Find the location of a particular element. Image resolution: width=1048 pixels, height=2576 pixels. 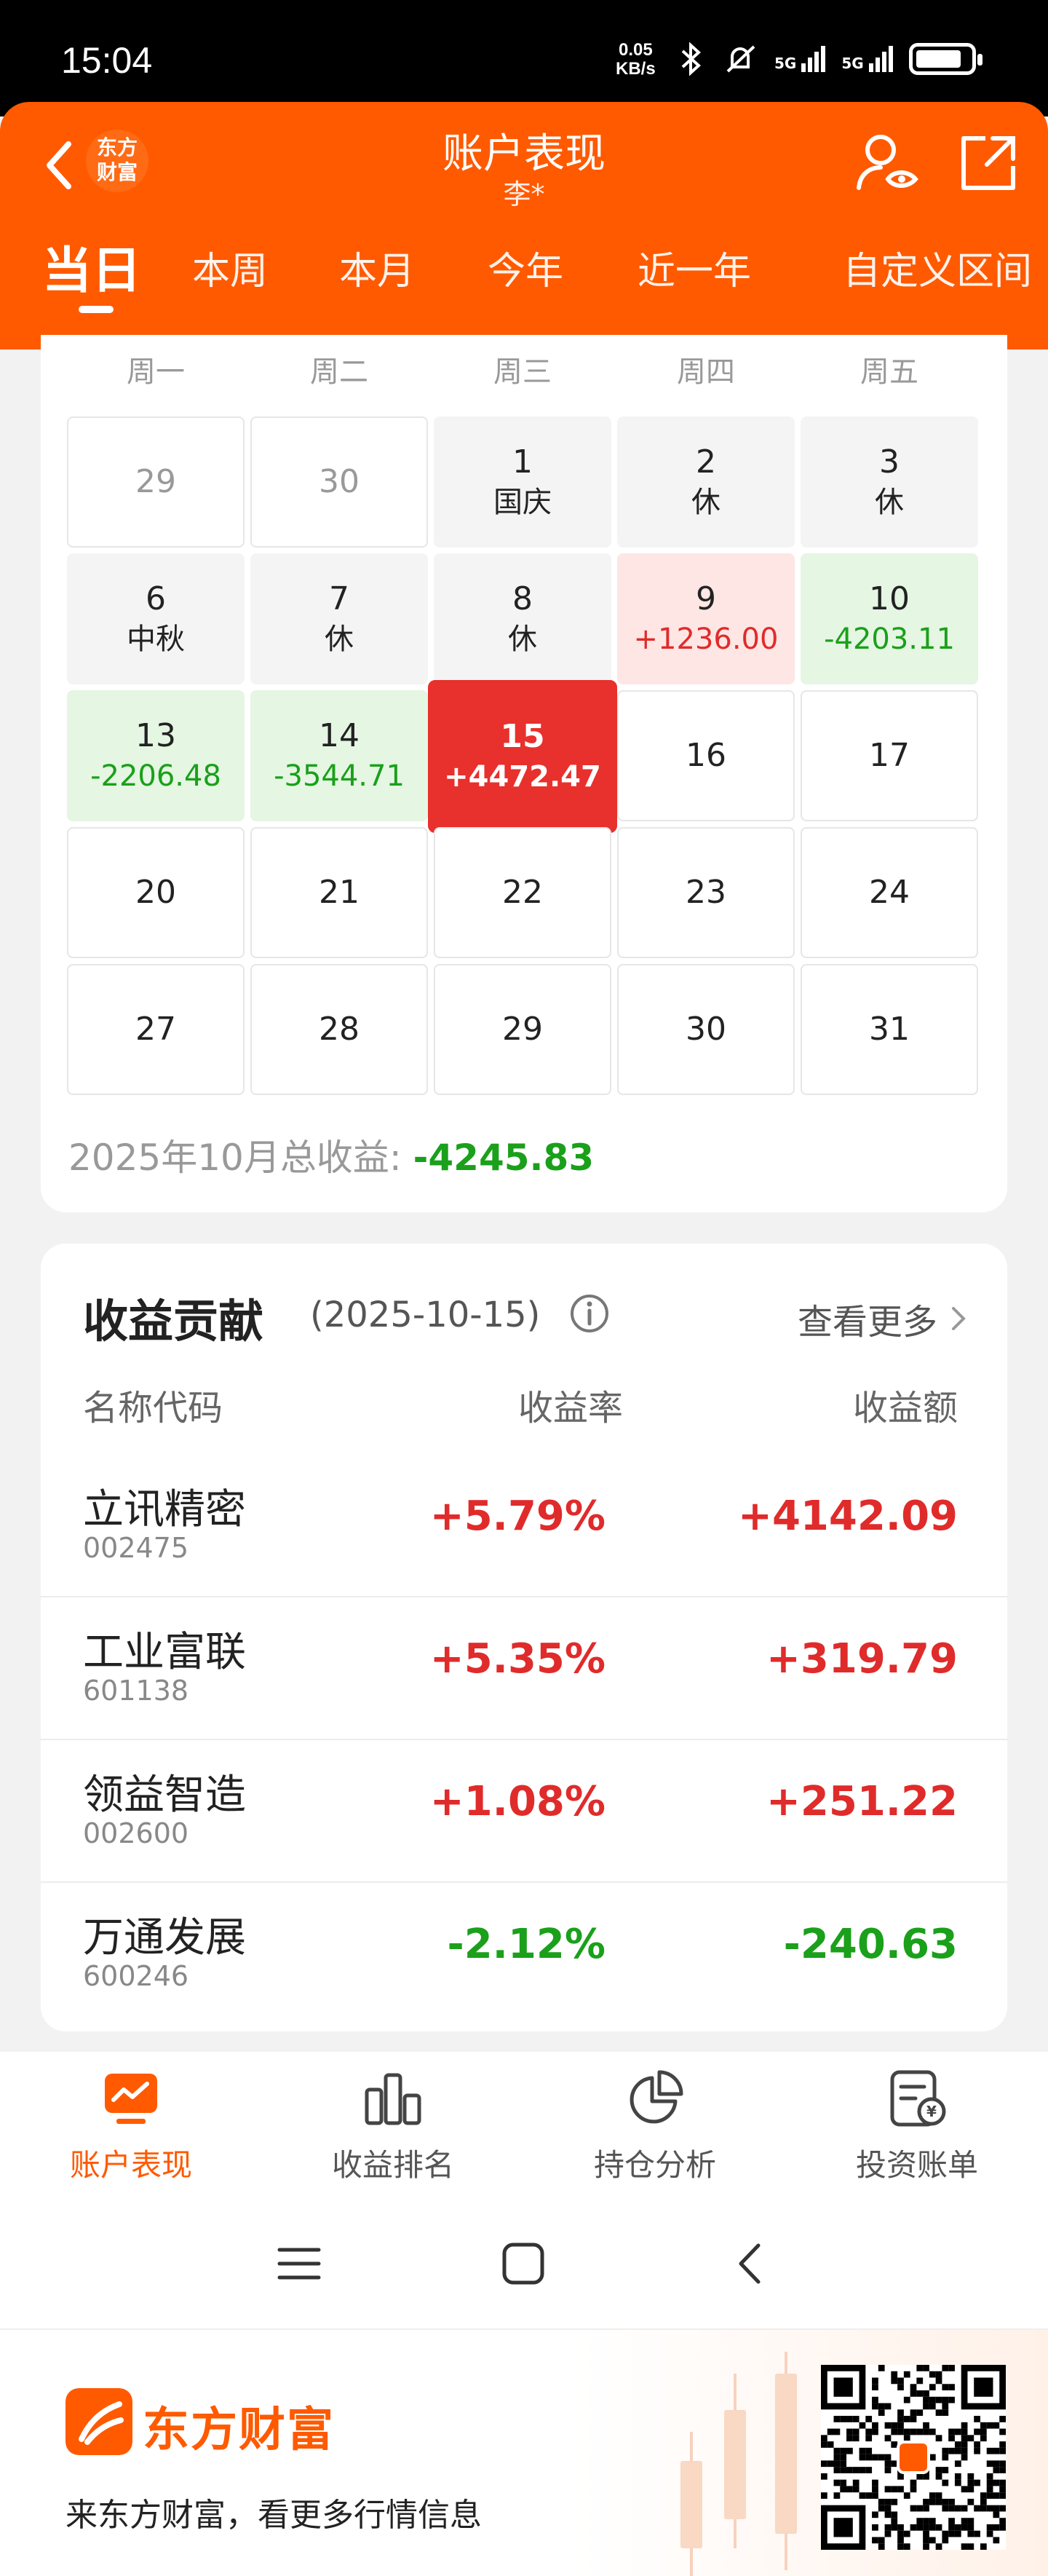

calendar-day-number: 7 is located at coordinates (339, 598).